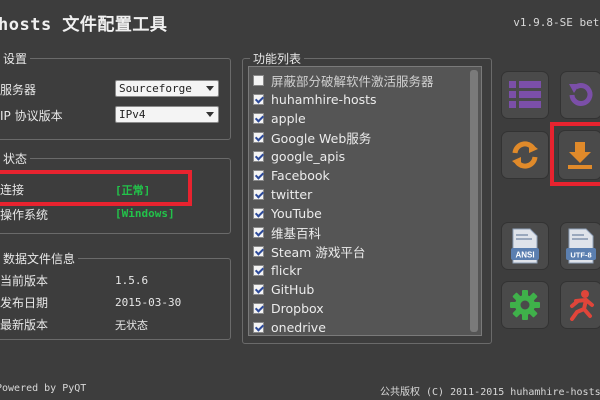  What do you see at coordinates (84, 25) in the screenshot?
I see `app-title: hosts 文件配置工具` at bounding box center [84, 25].